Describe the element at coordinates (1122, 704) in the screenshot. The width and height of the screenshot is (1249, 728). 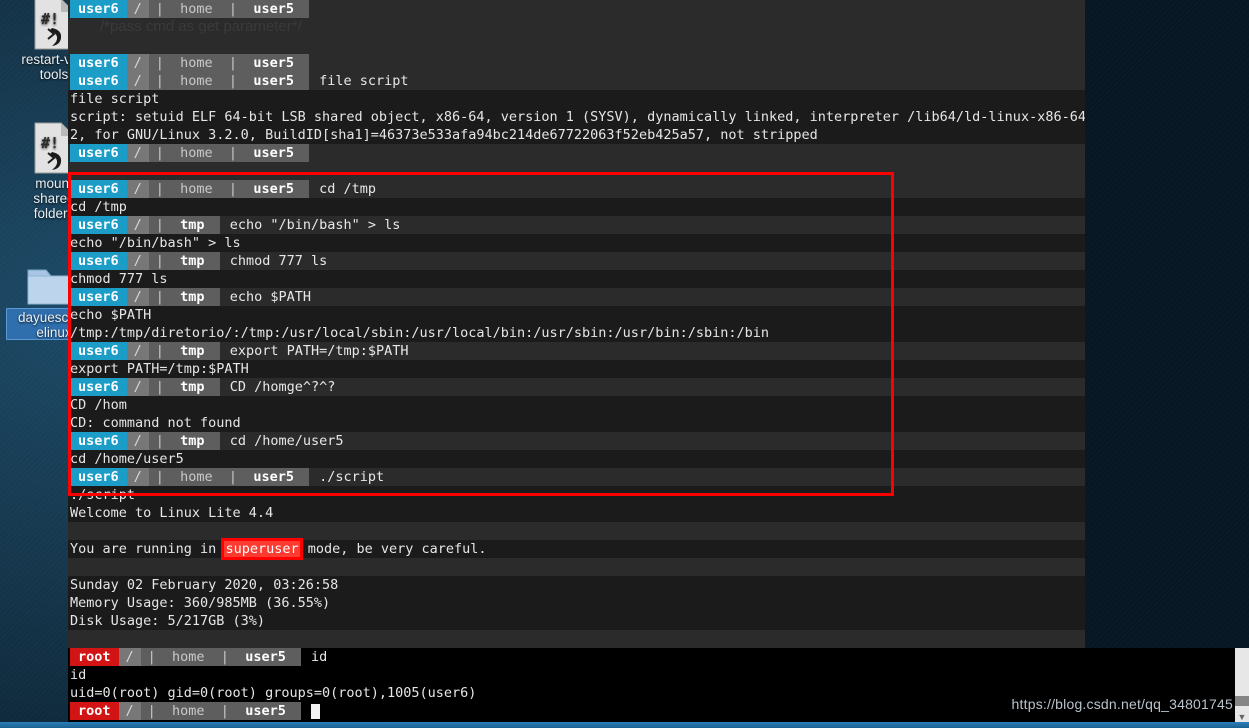
I see `watermark-url: https://blog.csdn.net/qq_34801745` at that location.